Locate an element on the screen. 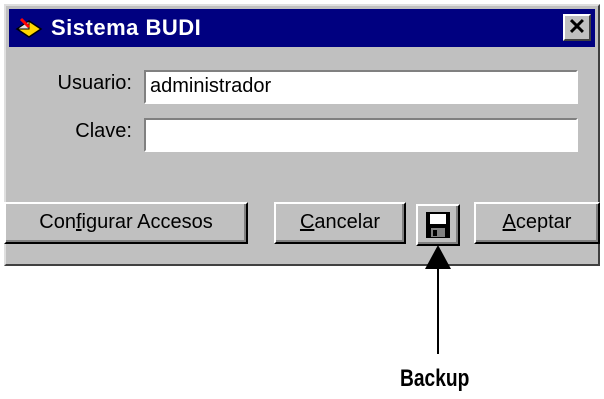 The height and width of the screenshot is (399, 604). arrow-line is located at coordinates (438, 308).